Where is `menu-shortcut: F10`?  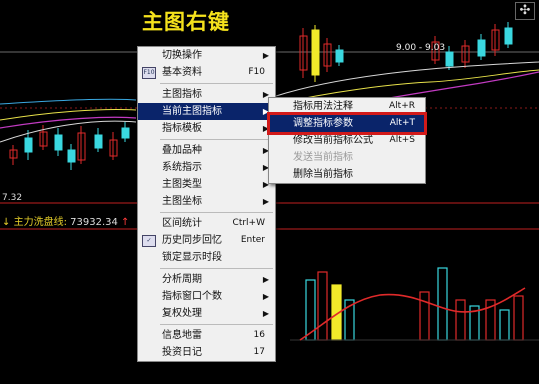
menu-shortcut: F10 is located at coordinates (256, 72).